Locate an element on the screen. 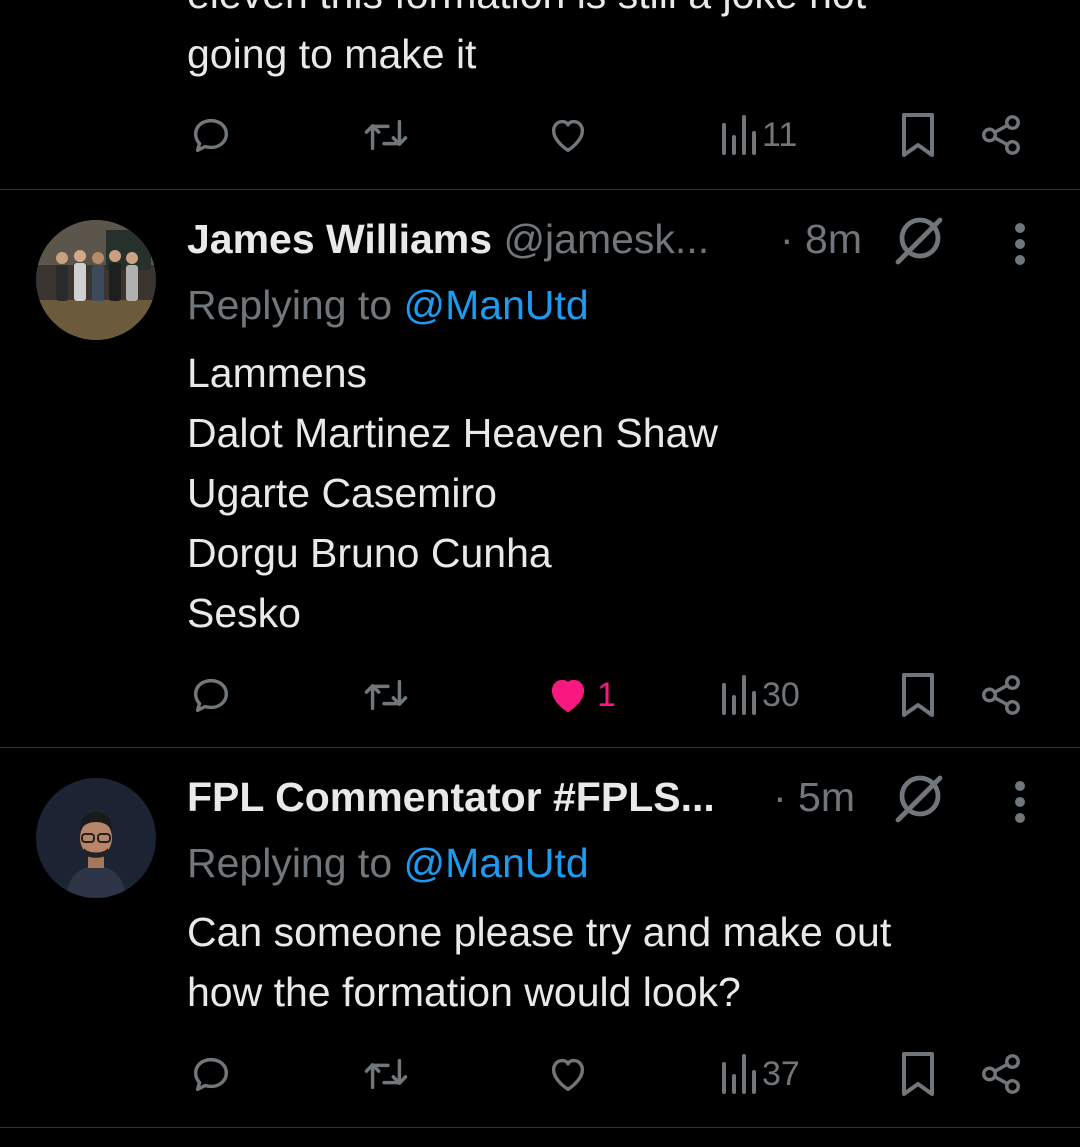  like-count: 1 is located at coordinates (606, 694).